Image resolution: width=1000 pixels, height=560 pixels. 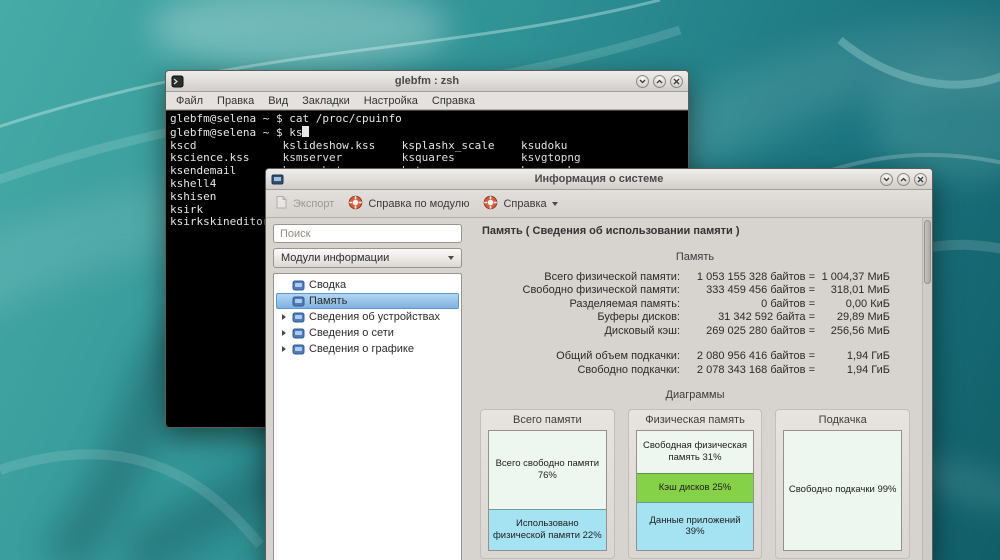 What do you see at coordinates (860, 290) in the screenshot?
I see `stat-human: 318,01 МиБ` at bounding box center [860, 290].